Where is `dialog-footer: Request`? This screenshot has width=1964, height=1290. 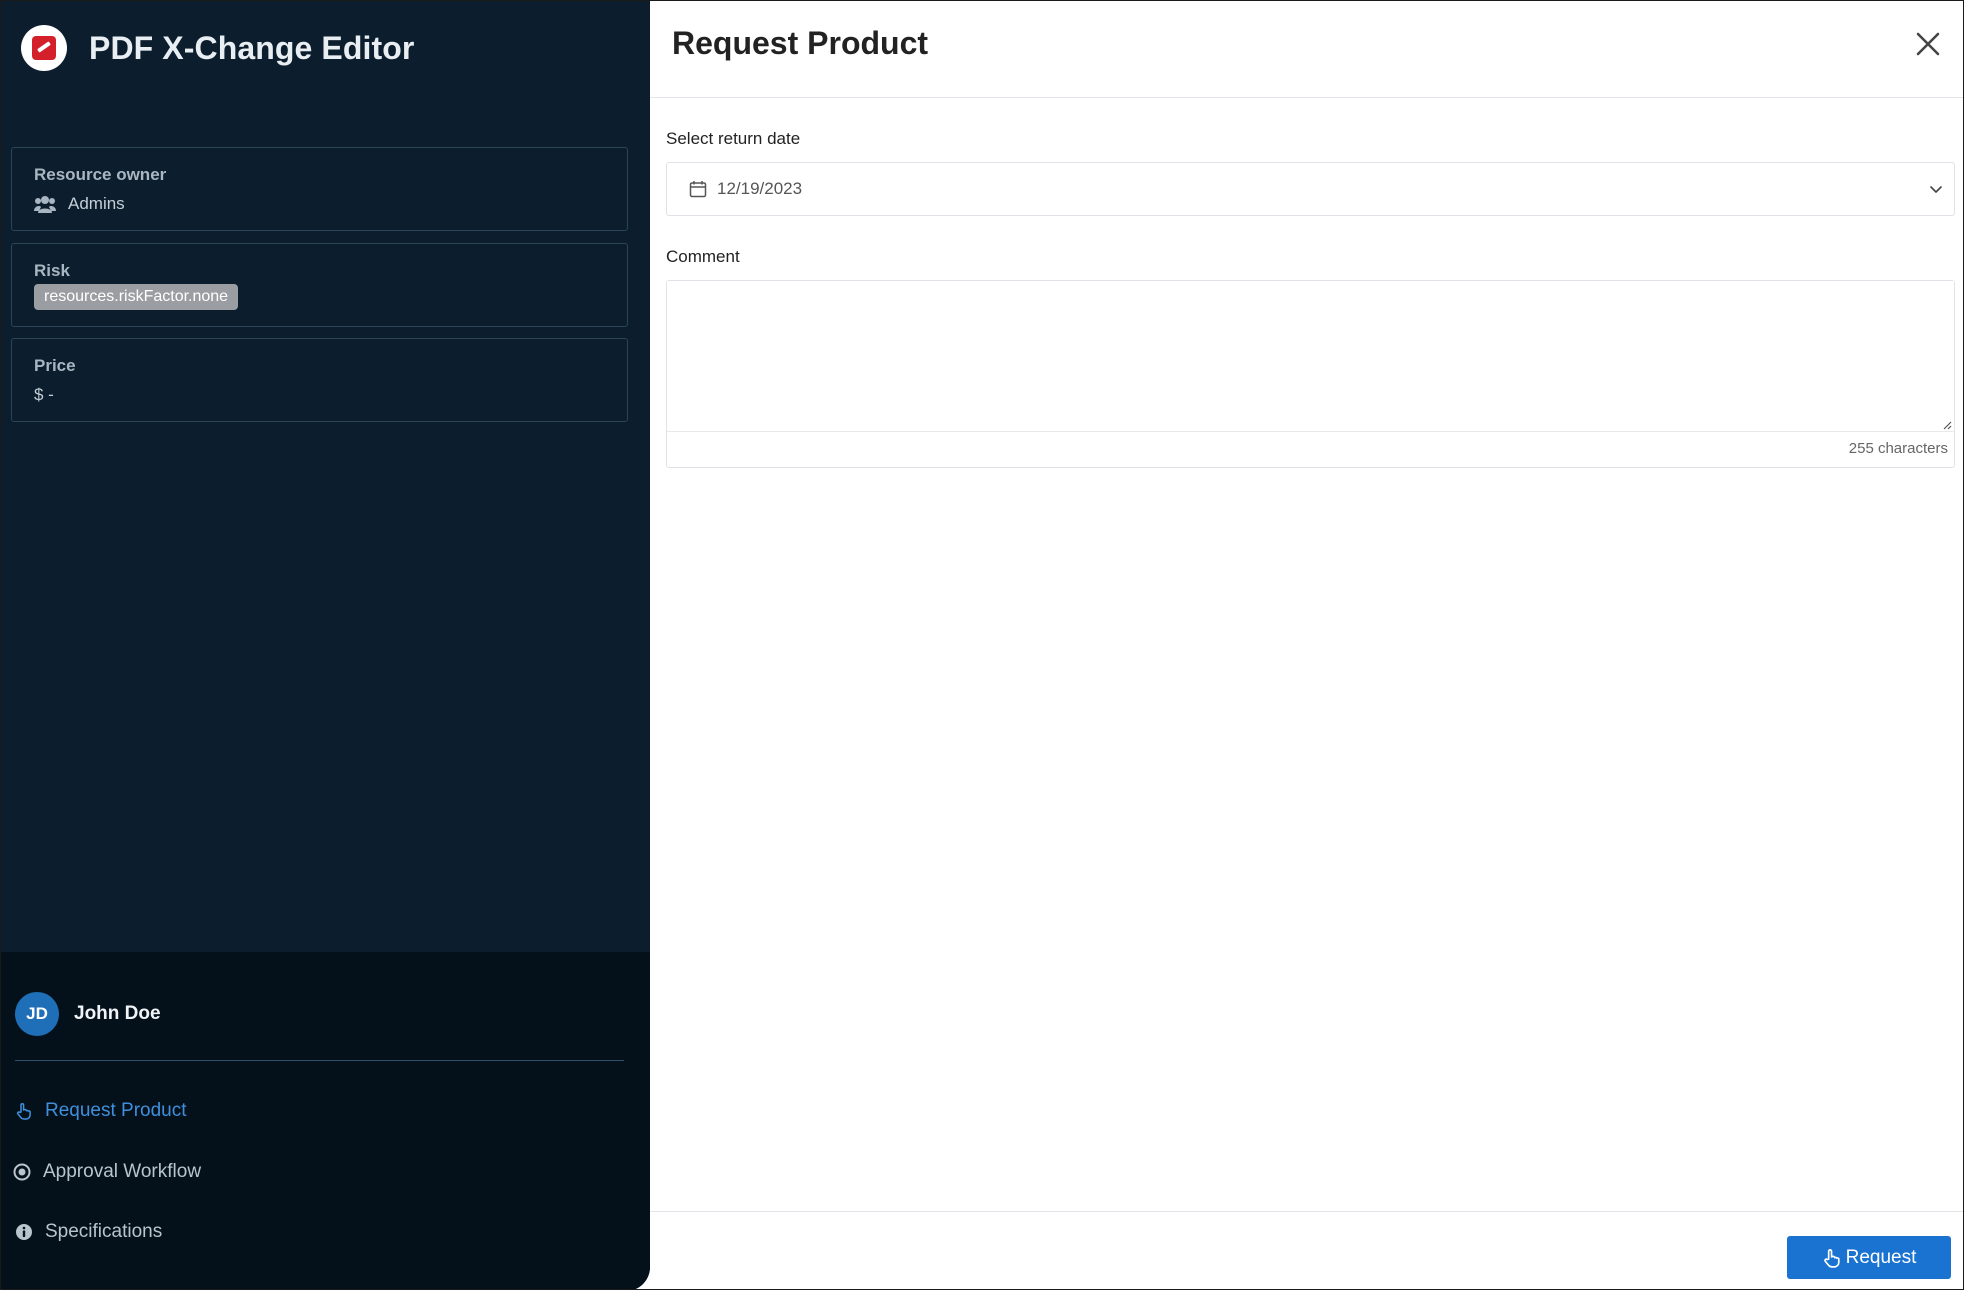 dialog-footer: Request is located at coordinates (1306, 1250).